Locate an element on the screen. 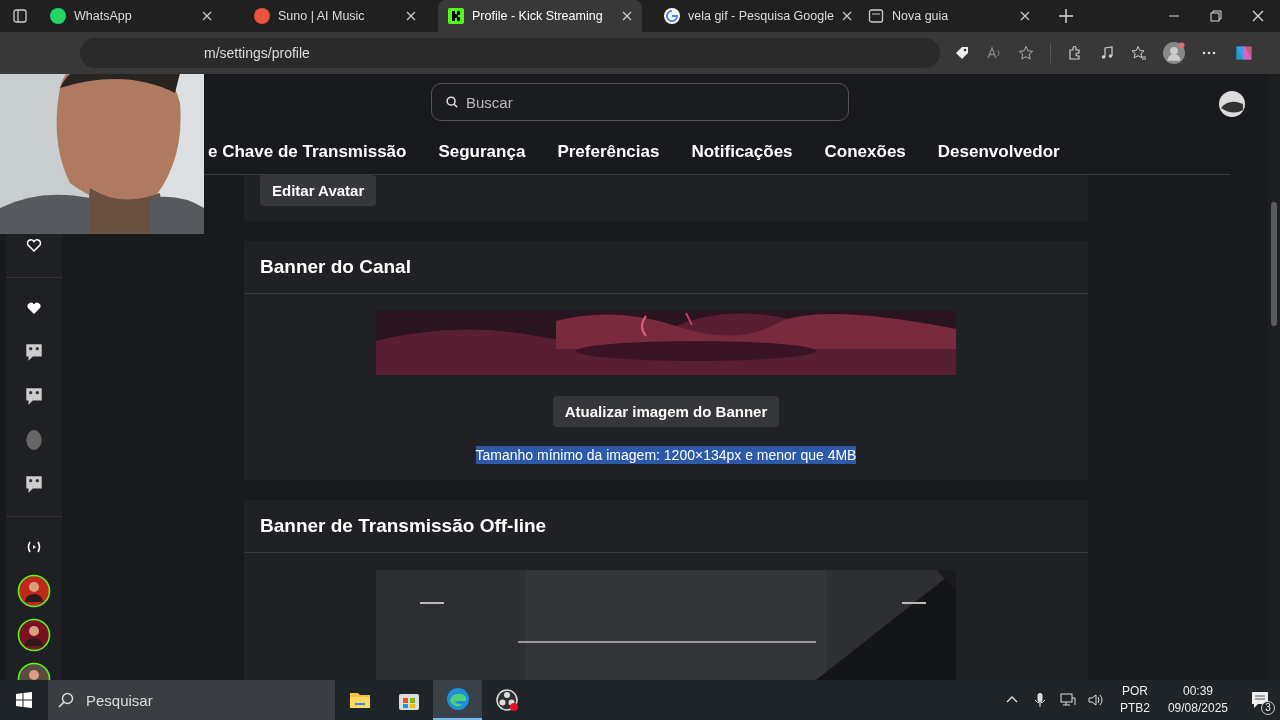 This screenshot has height=720, width=1280. browser-tab: vela gif - Pesquisa Google is located at coordinates (745, 16).